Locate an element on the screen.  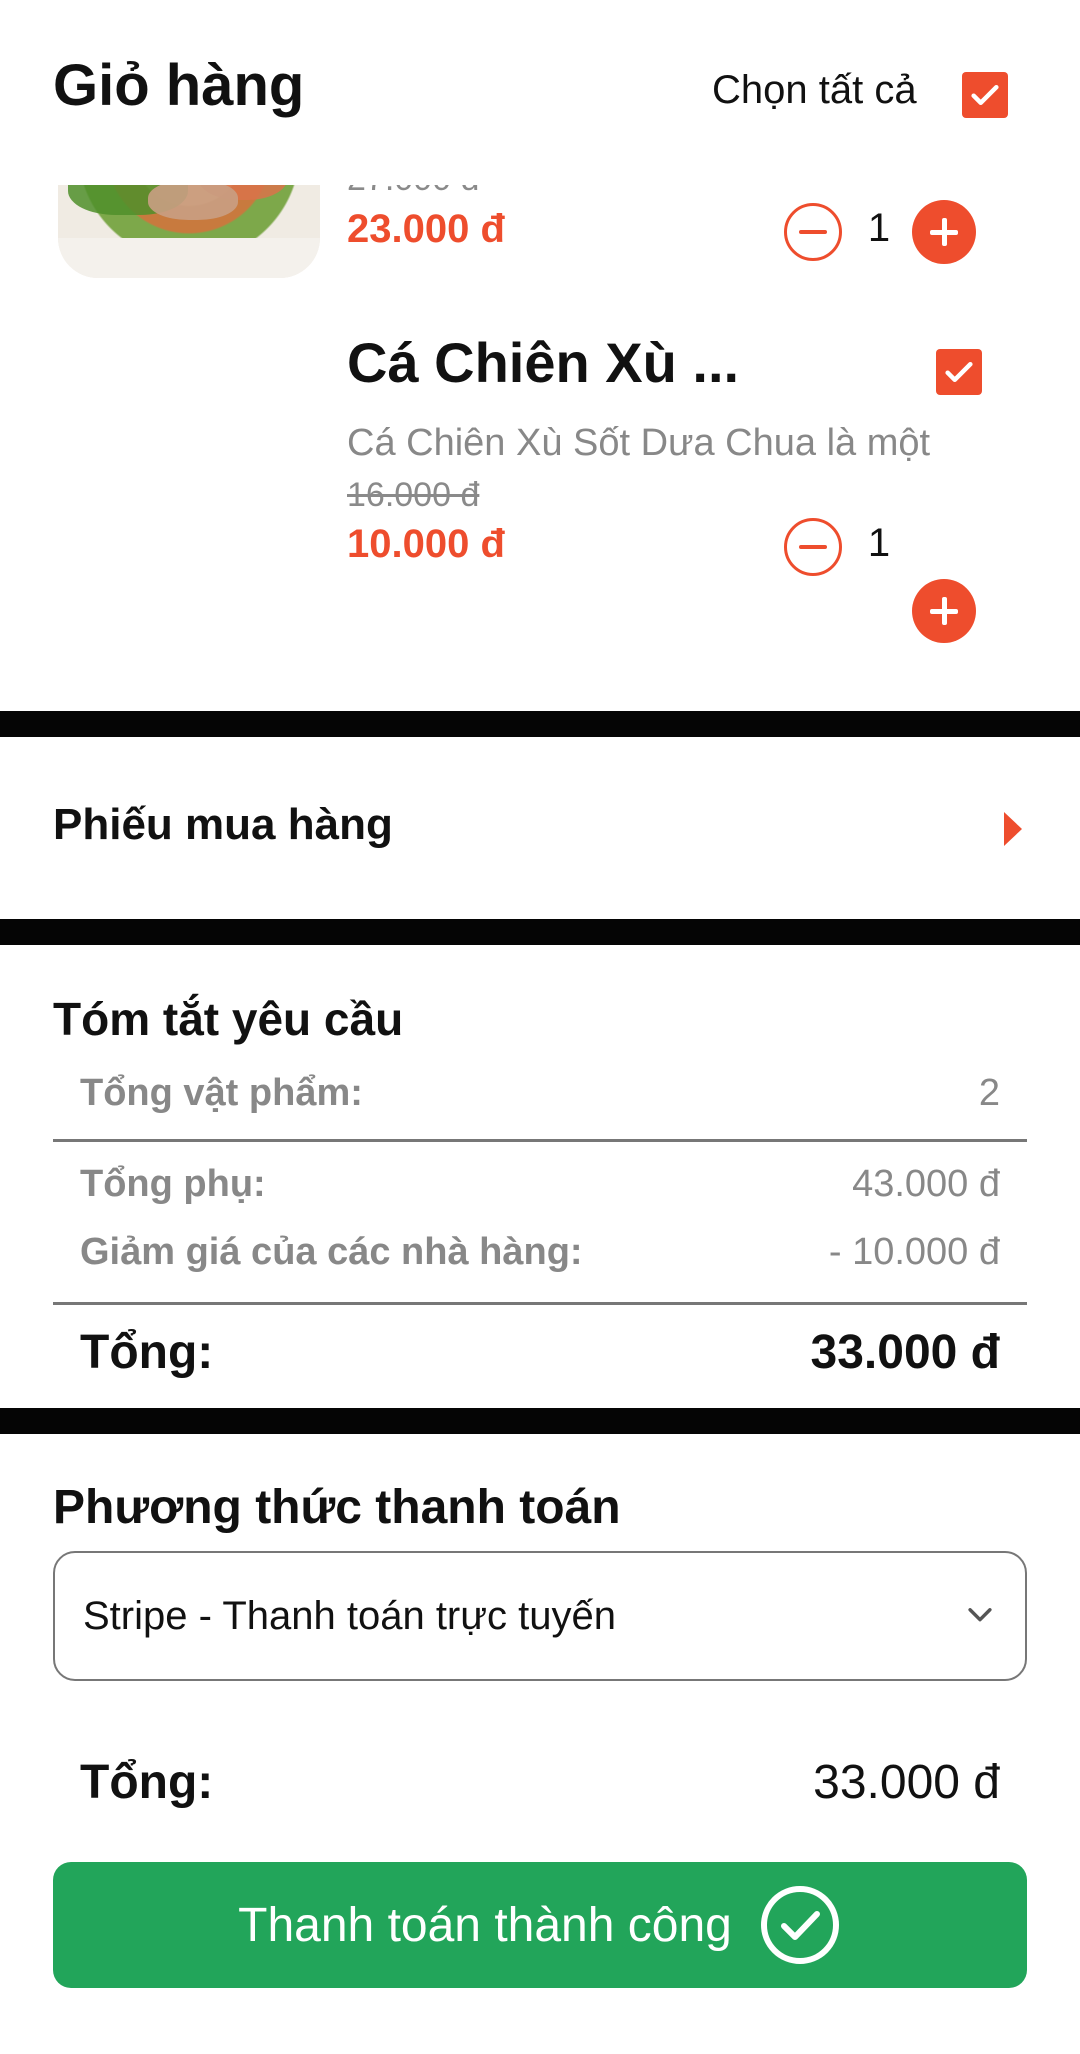
chevron-down-icon is located at coordinates (980, 1616).